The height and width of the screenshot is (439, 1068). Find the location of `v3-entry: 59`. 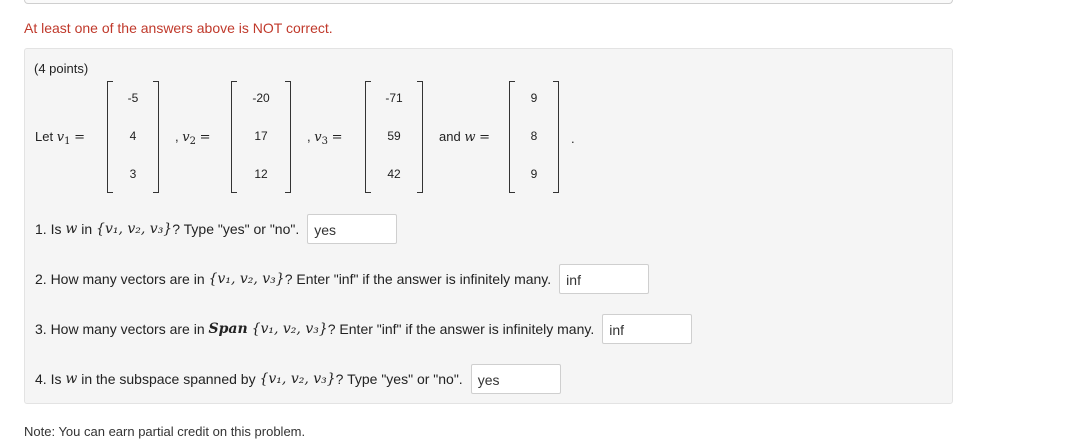

v3-entry: 59 is located at coordinates (394, 136).